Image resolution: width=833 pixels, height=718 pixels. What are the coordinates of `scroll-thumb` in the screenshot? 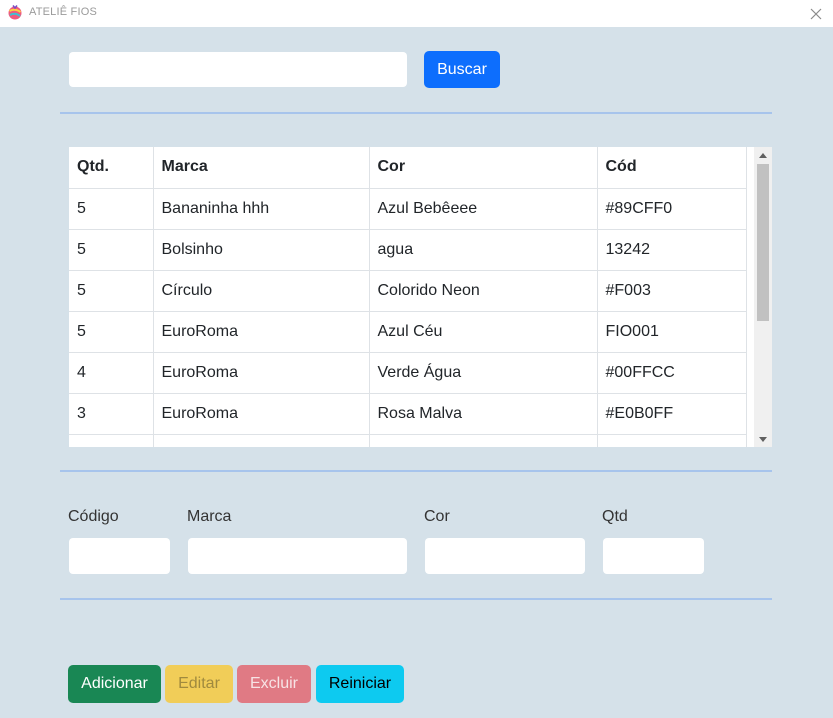 It's located at (763, 242).